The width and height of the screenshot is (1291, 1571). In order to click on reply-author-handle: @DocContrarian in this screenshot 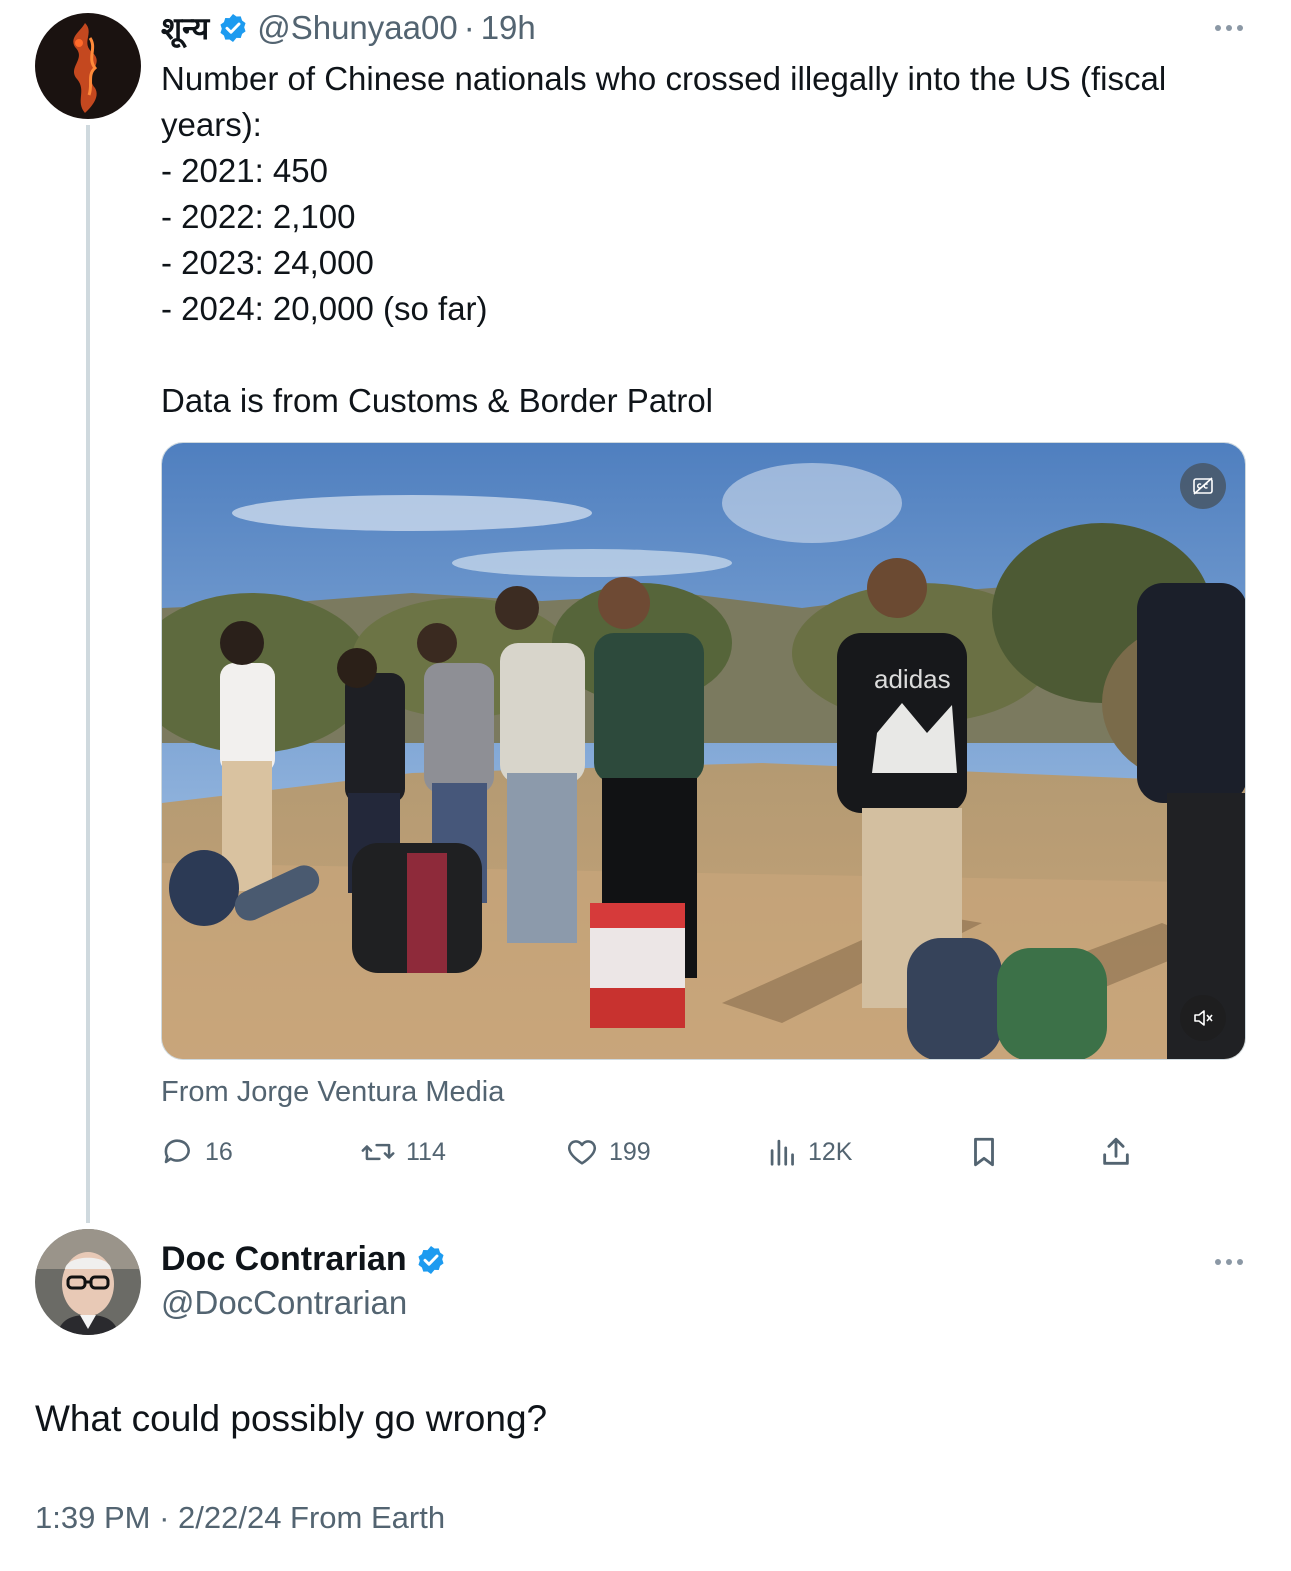, I will do `click(284, 1303)`.